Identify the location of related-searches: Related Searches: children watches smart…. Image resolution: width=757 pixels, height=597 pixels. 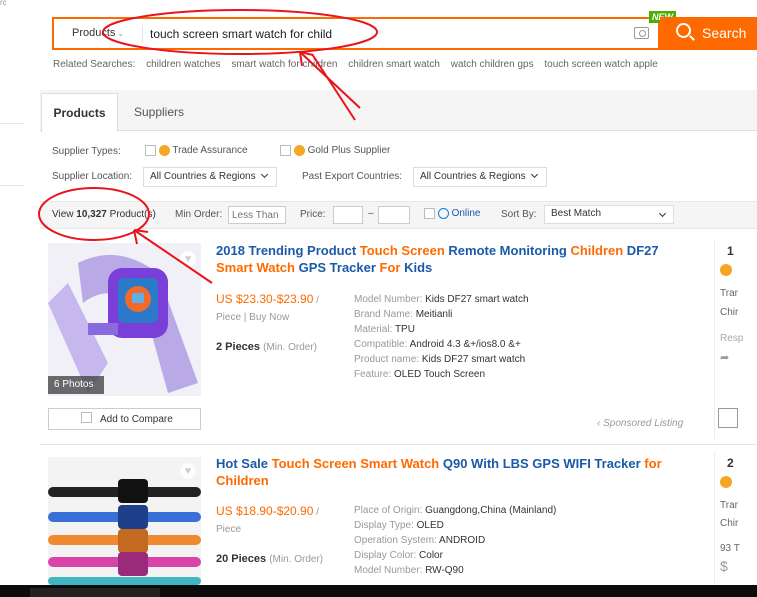
(359, 64).